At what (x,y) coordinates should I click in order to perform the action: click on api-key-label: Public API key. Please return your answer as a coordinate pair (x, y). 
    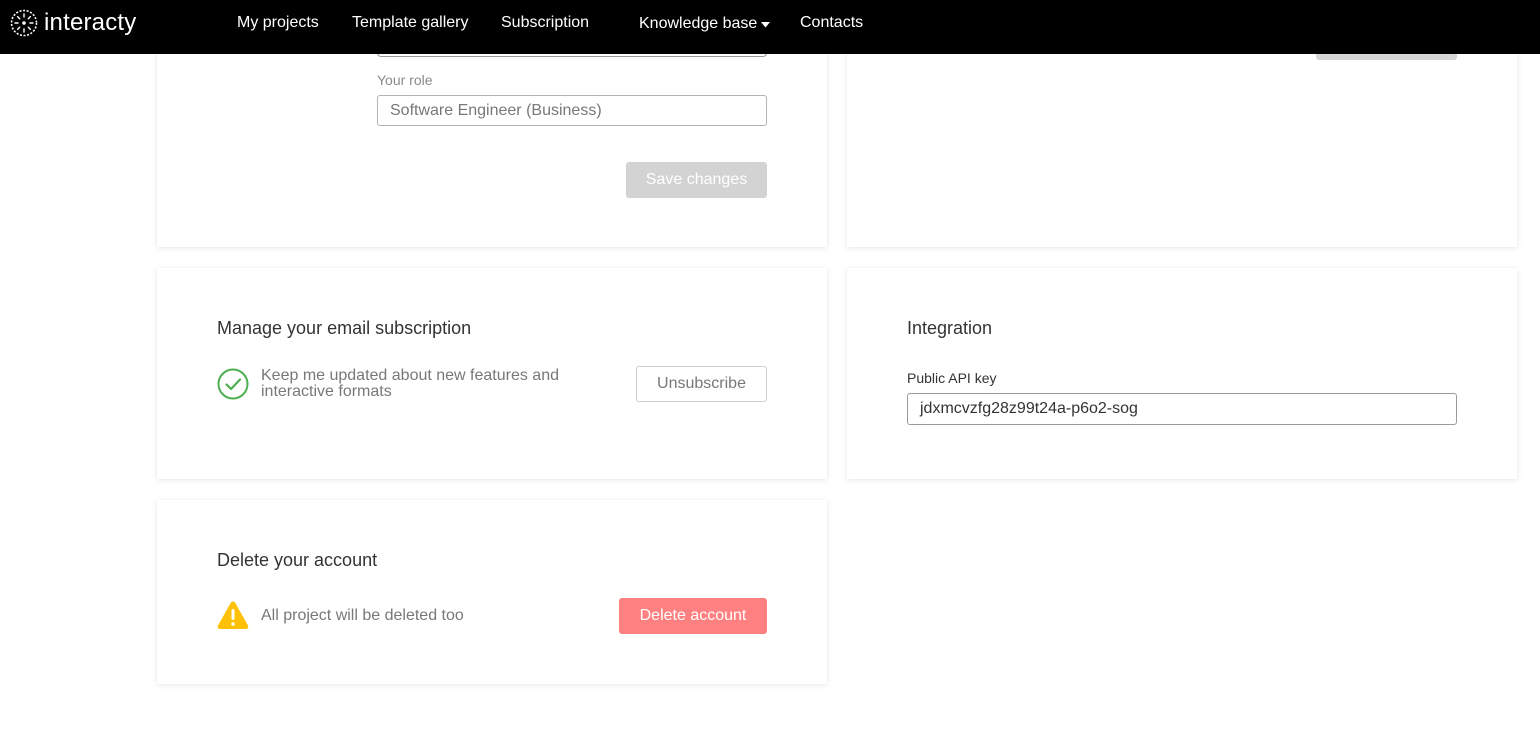
    Looking at the image, I should click on (952, 378).